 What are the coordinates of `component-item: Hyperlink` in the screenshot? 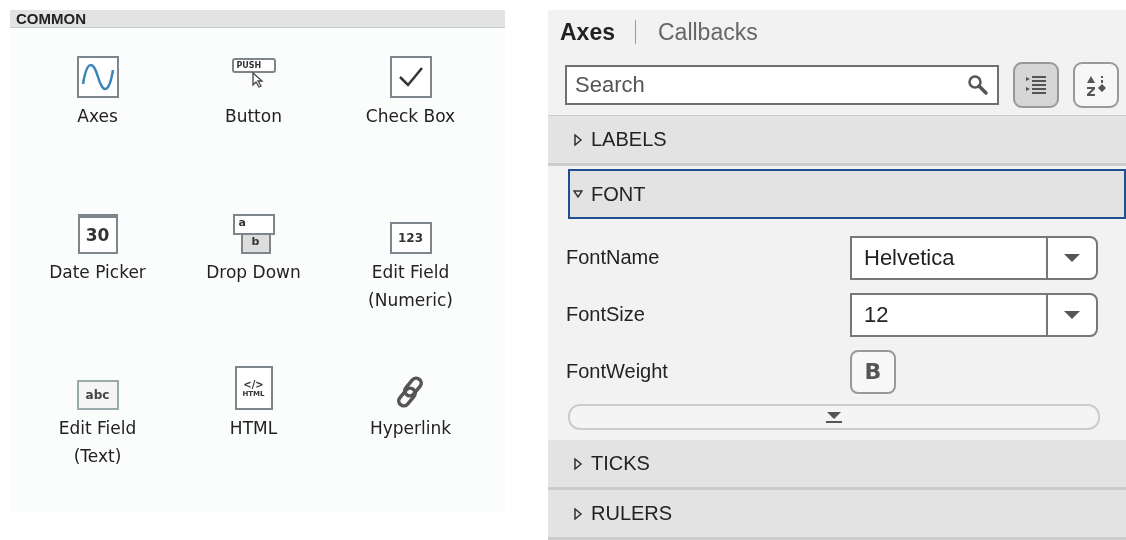 It's located at (410, 444).